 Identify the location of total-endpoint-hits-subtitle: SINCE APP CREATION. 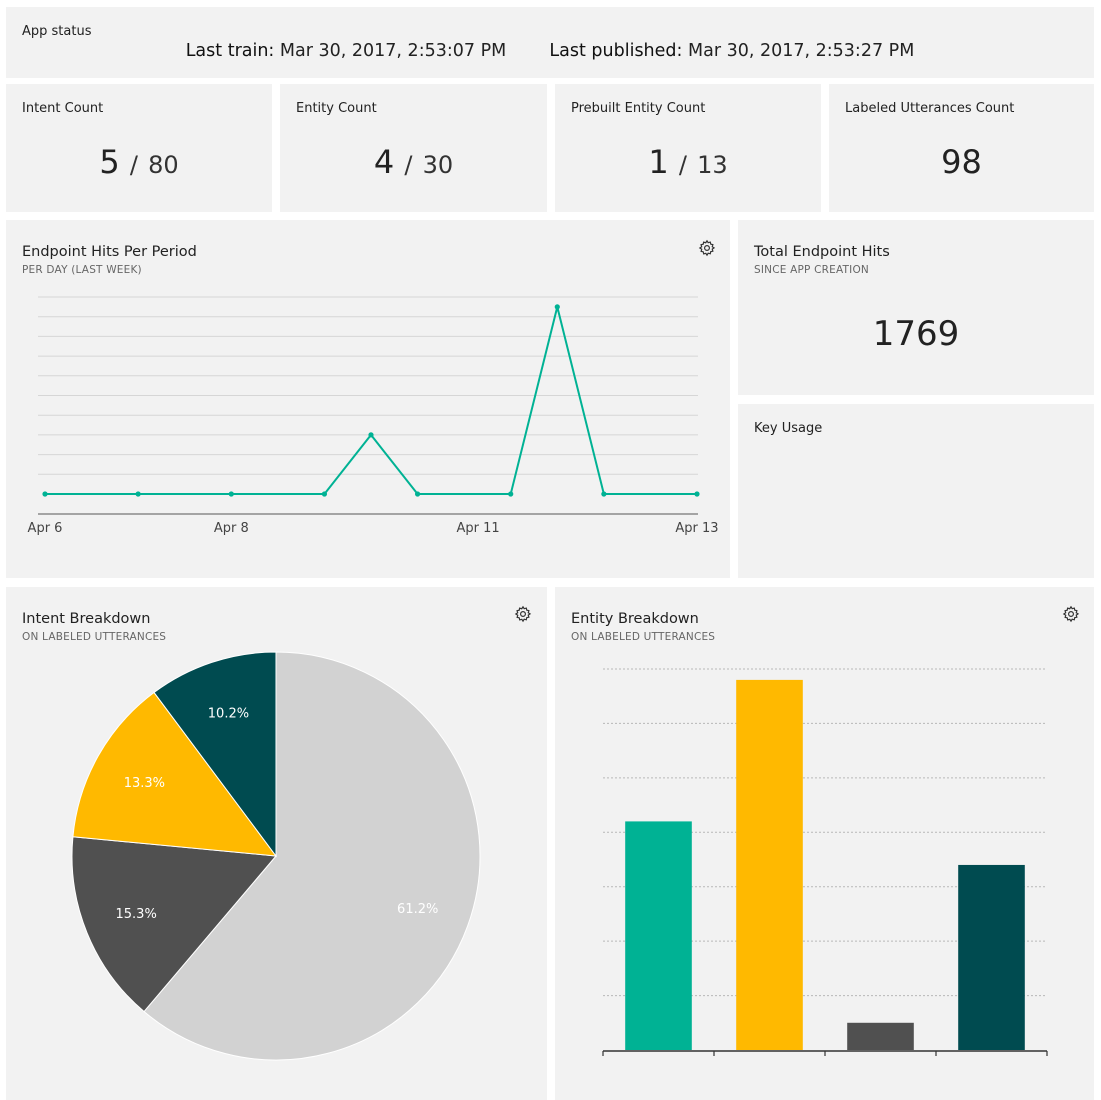
(811, 270).